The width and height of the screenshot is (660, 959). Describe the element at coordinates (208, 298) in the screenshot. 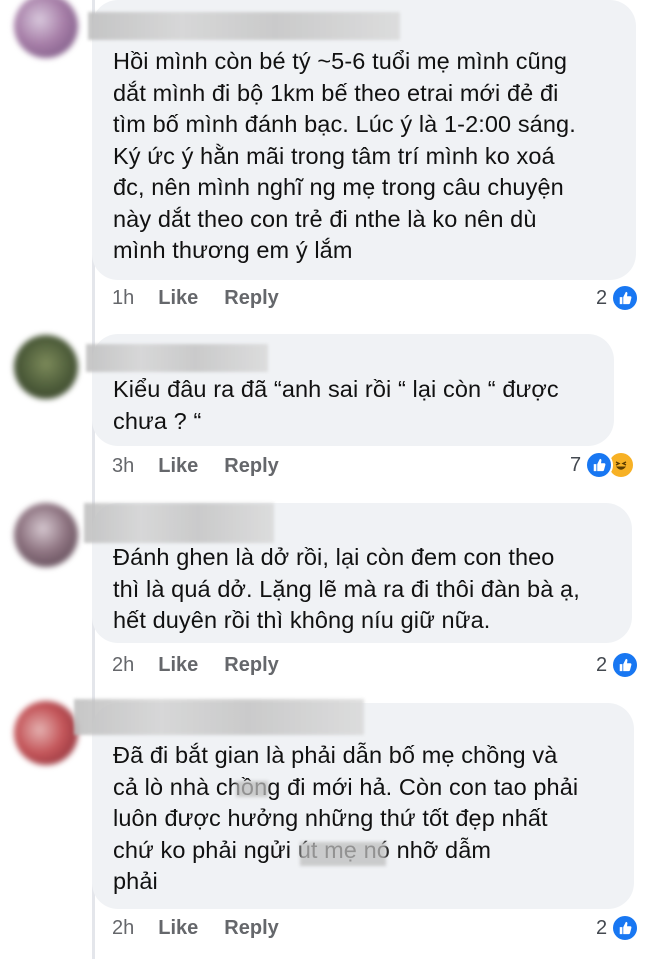

I see `comment-actions: 1h Like Reply` at that location.